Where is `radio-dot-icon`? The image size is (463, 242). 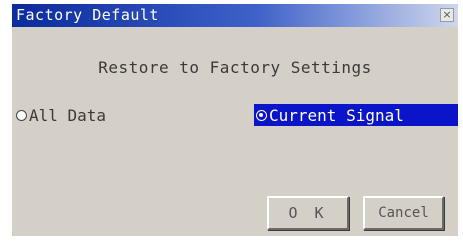 radio-dot-icon is located at coordinates (261, 114).